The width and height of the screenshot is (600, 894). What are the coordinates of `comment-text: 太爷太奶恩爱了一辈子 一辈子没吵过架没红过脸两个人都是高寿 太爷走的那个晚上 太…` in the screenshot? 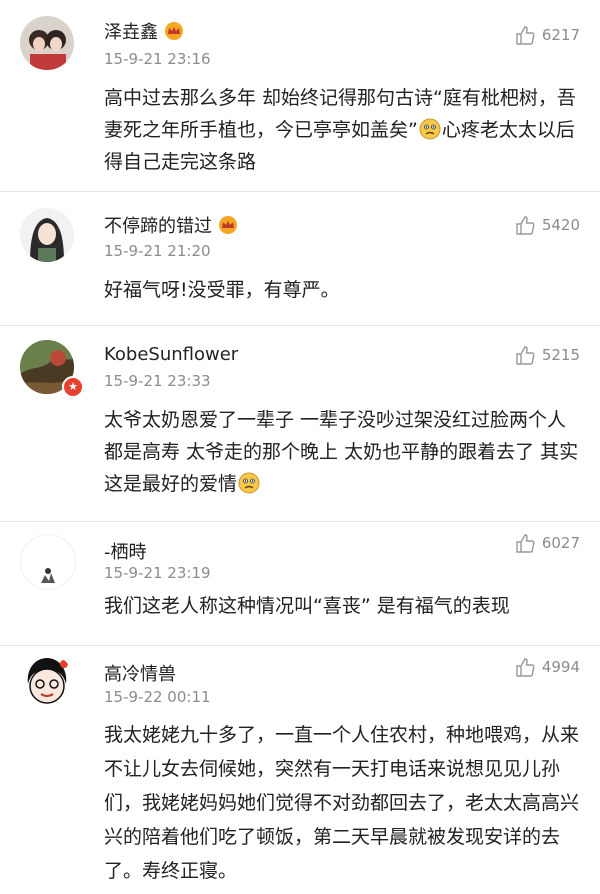 It's located at (341, 452).